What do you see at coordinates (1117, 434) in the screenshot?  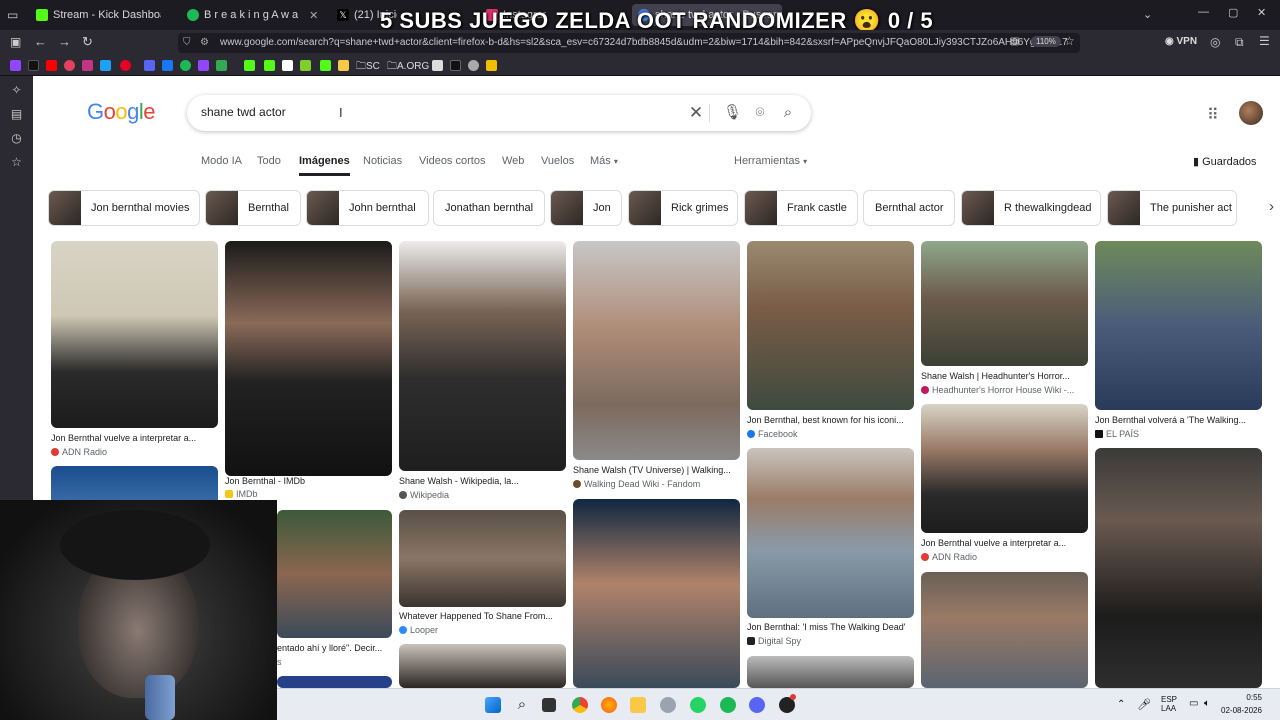 I see `result-source: EL PAÍS` at bounding box center [1117, 434].